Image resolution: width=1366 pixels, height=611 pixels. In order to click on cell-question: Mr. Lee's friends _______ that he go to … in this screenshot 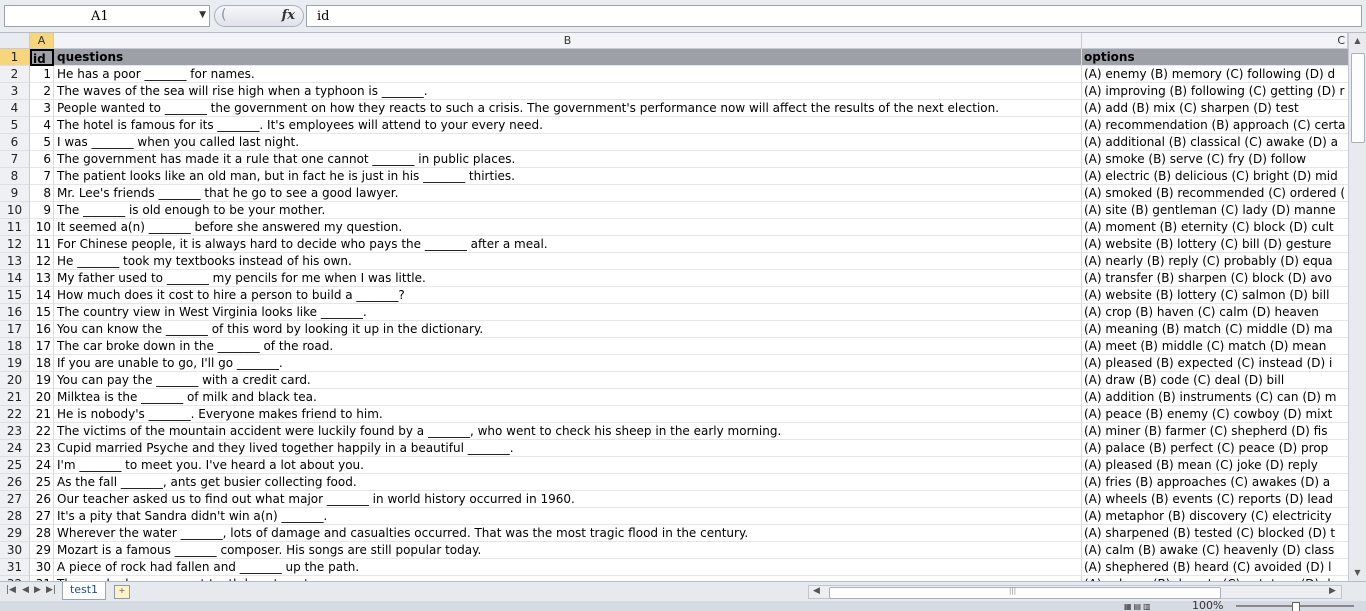, I will do `click(568, 193)`.